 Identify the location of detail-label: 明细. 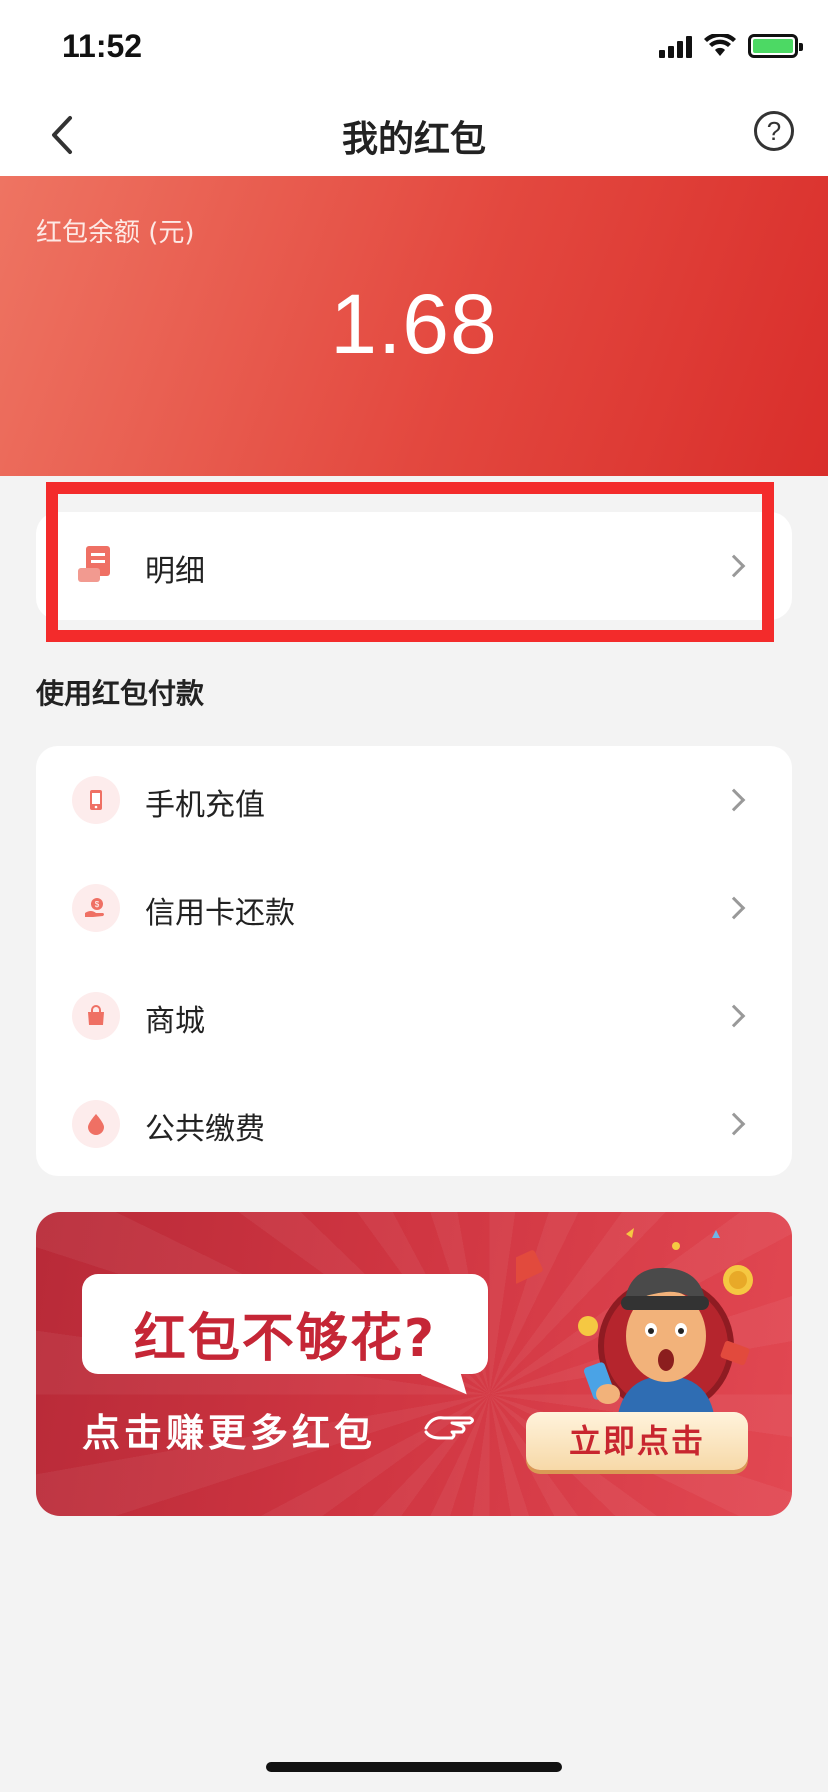
(175, 571).